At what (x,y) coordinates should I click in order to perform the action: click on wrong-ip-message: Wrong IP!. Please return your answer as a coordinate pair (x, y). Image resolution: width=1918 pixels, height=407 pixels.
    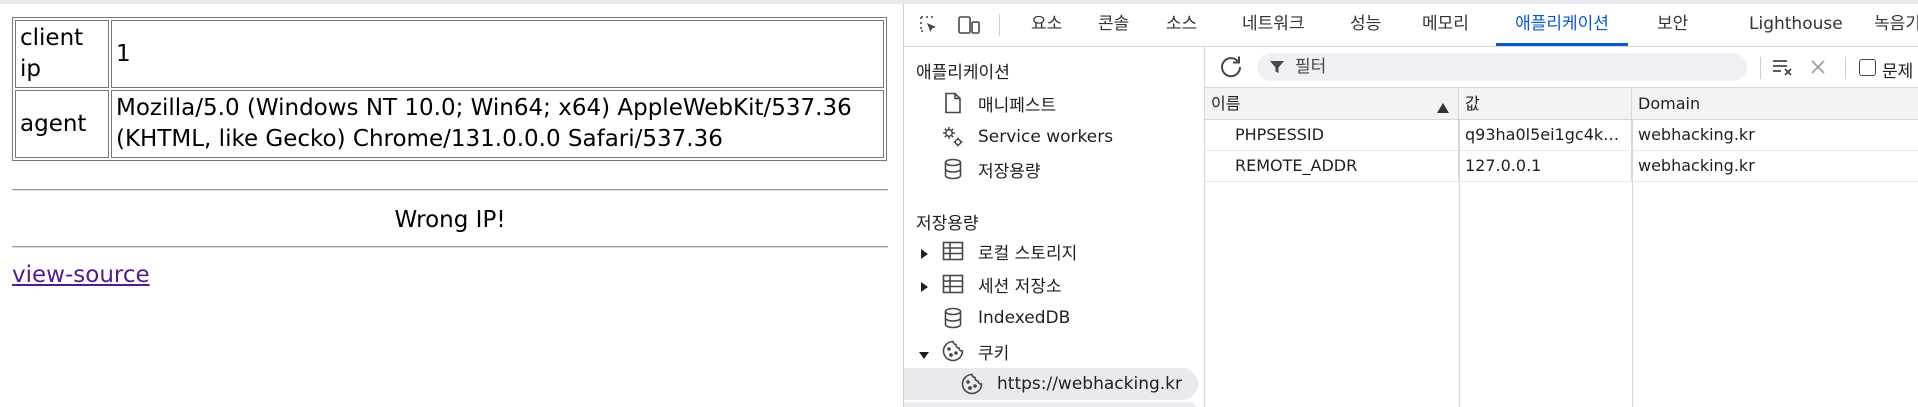
    Looking at the image, I should click on (450, 220).